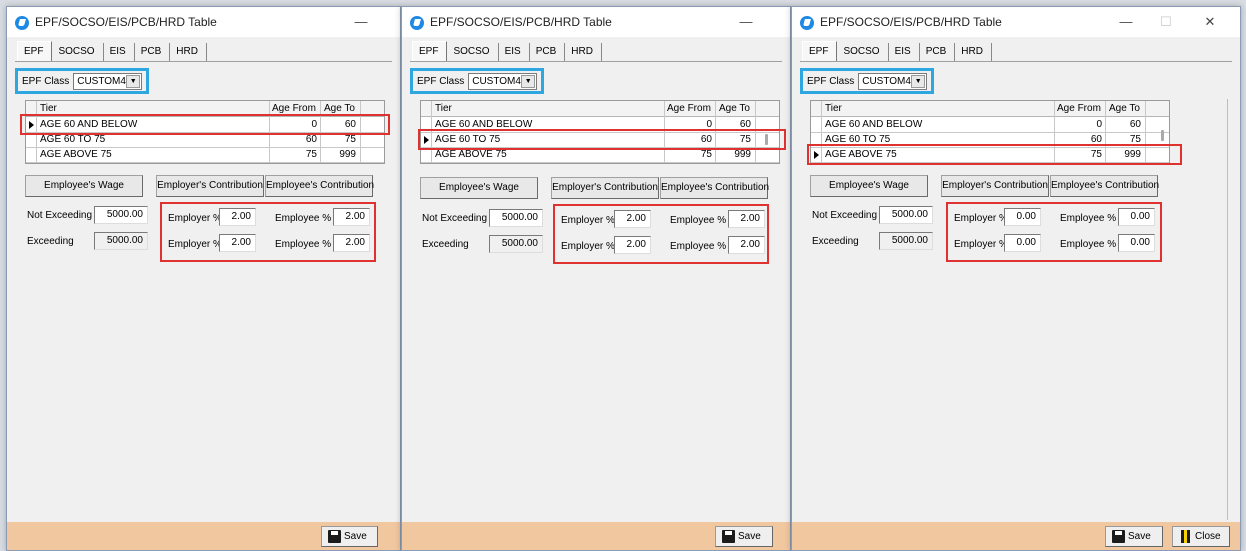 This screenshot has height=551, width=1246. I want to click on table-row: AGE 60 AND BELOW 0 60, so click(990, 125).